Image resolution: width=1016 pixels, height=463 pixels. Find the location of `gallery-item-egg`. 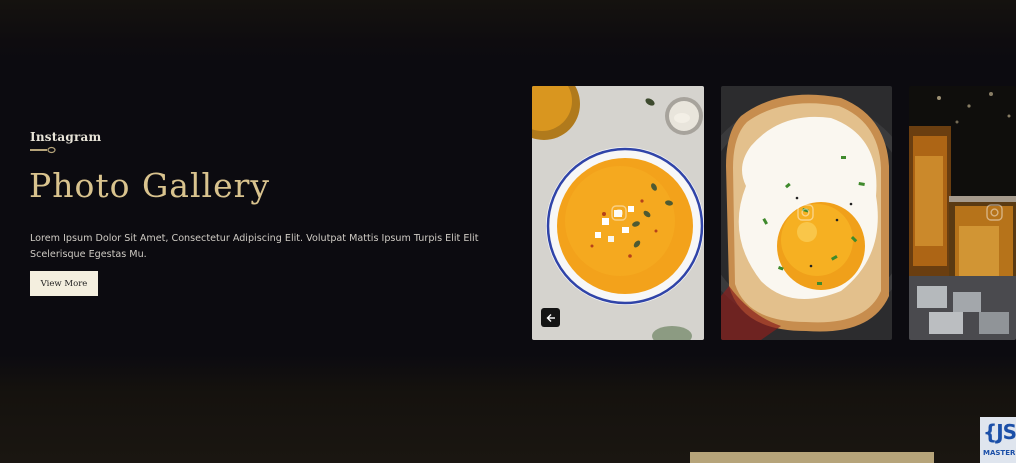

gallery-item-egg is located at coordinates (806, 213).